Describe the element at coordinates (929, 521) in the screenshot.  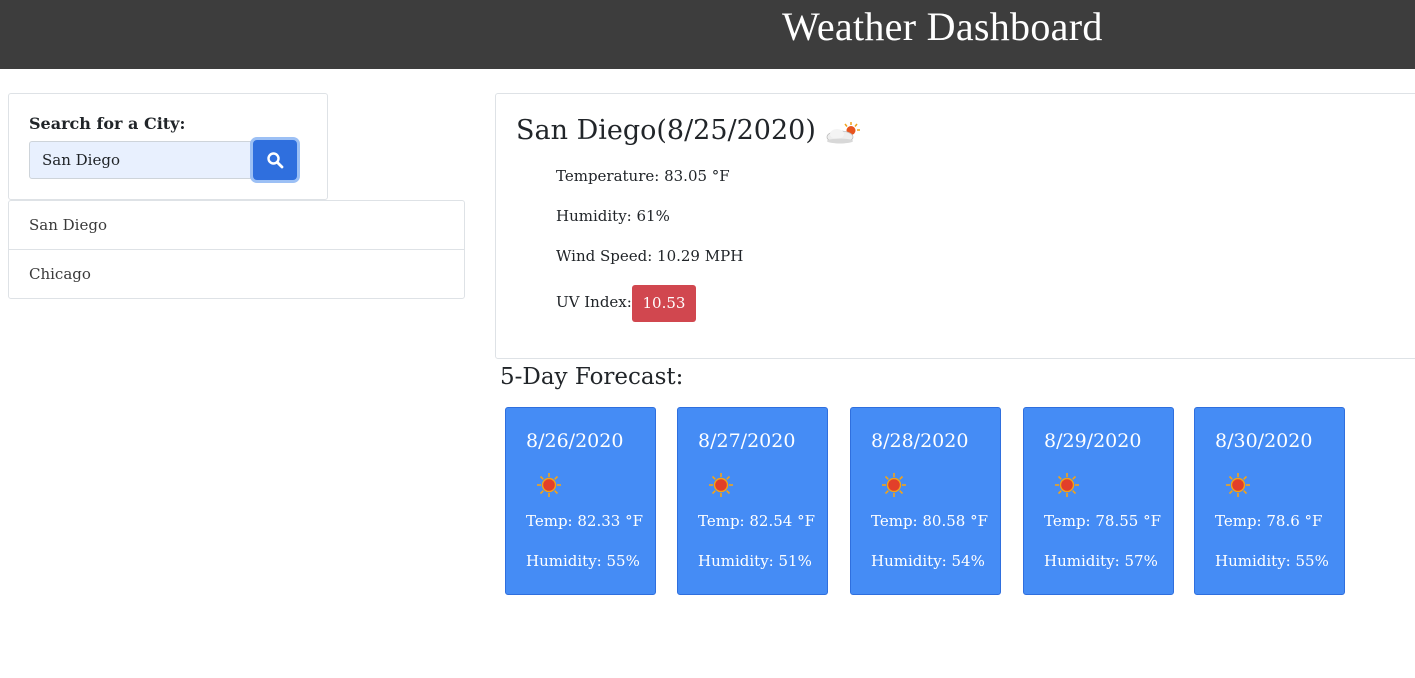
I see `forecast-temp: Temp: 80.58 °F` at that location.